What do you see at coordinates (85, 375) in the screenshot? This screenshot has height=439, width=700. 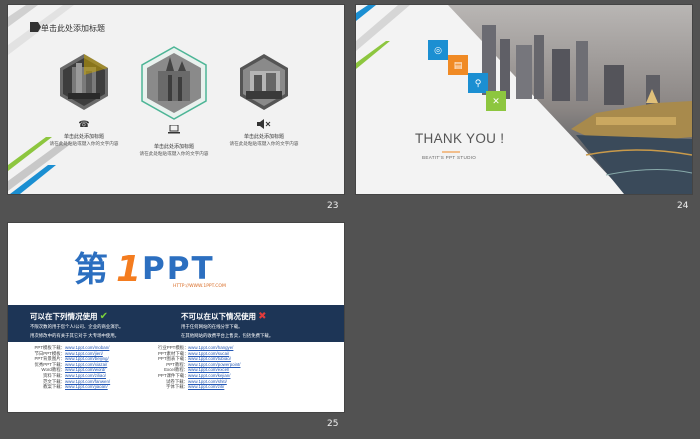 I see `download-link: www.1ppt.com/ziliao/` at bounding box center [85, 375].